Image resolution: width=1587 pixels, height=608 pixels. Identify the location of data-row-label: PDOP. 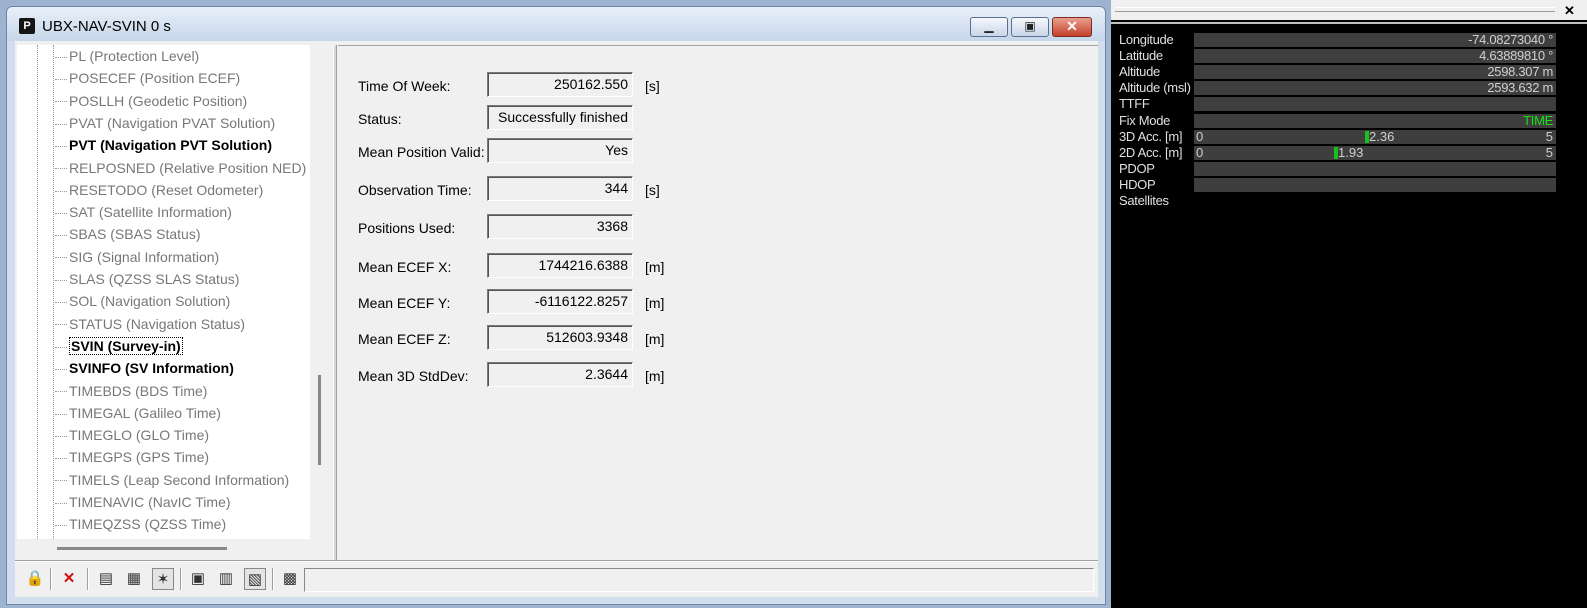
(1137, 168).